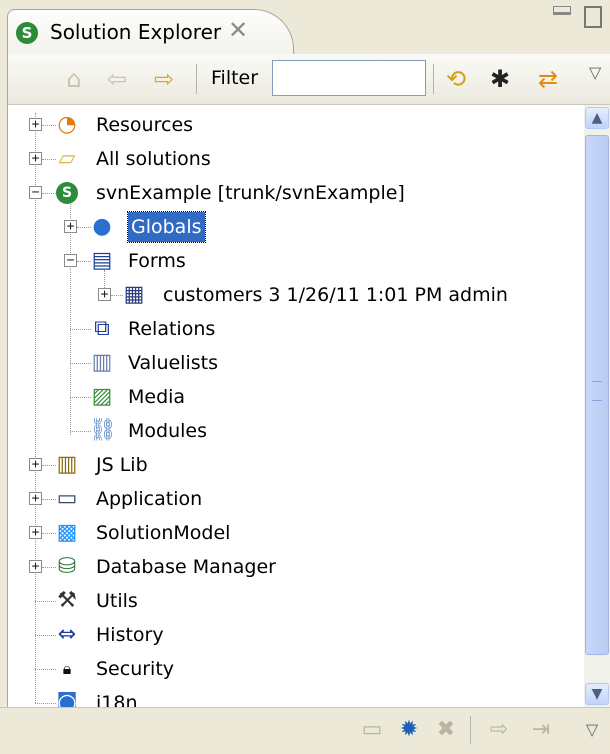 This screenshot has height=754, width=610. I want to click on valuelist-icon: ▥, so click(102, 362).